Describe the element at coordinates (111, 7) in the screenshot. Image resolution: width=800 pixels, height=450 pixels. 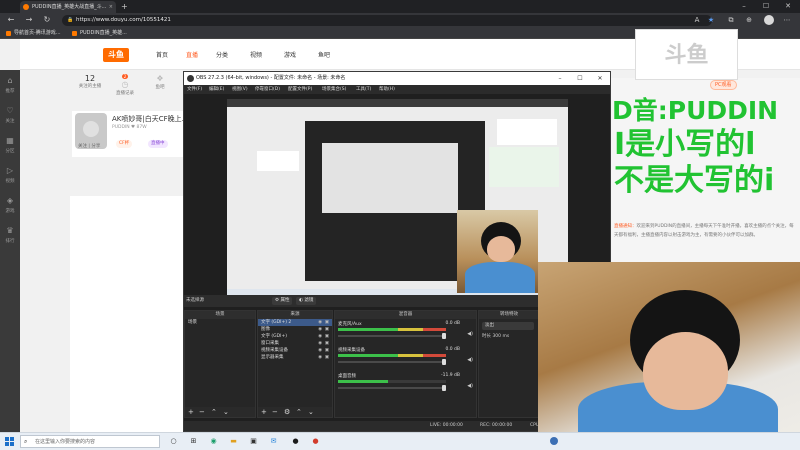
I see `tab-close-icon: ×` at that location.